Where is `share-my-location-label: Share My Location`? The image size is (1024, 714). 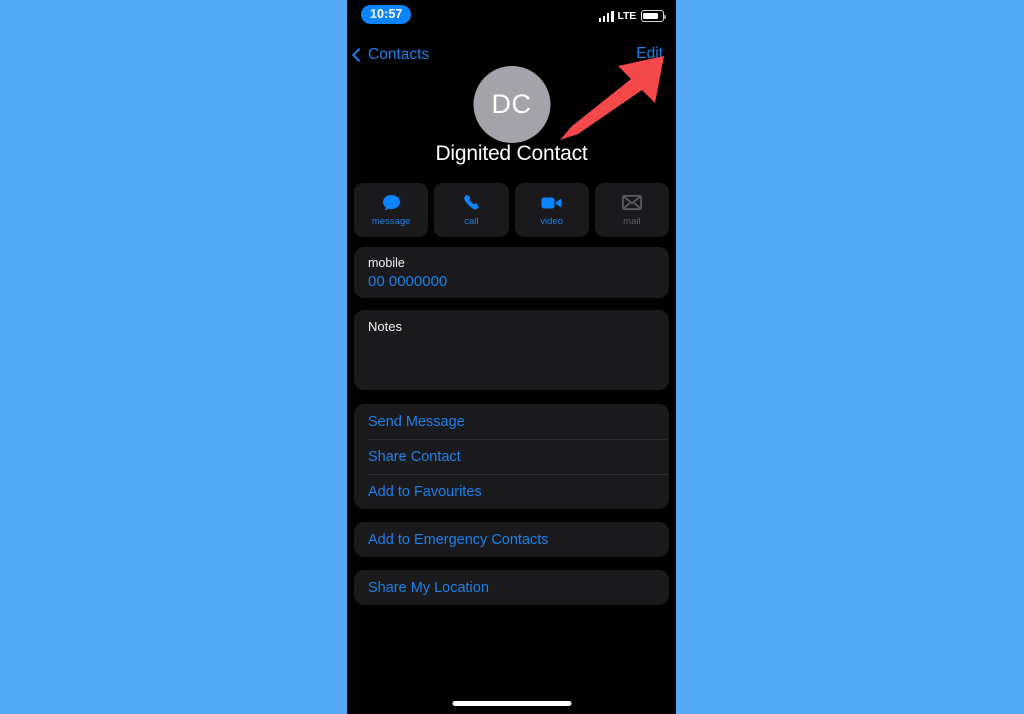
share-my-location-label: Share My Location is located at coordinates (511, 587).